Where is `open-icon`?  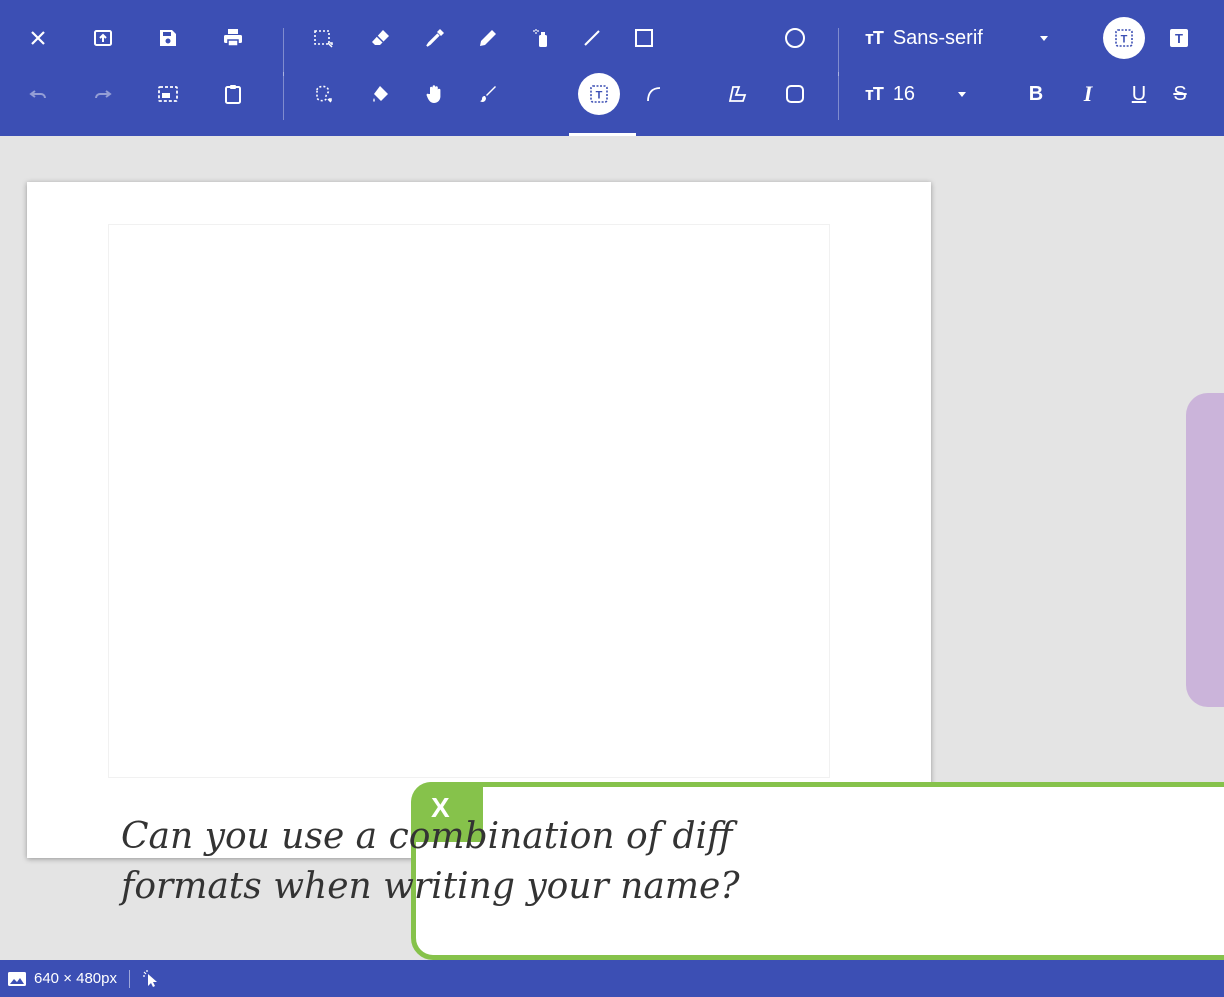 open-icon is located at coordinates (103, 38).